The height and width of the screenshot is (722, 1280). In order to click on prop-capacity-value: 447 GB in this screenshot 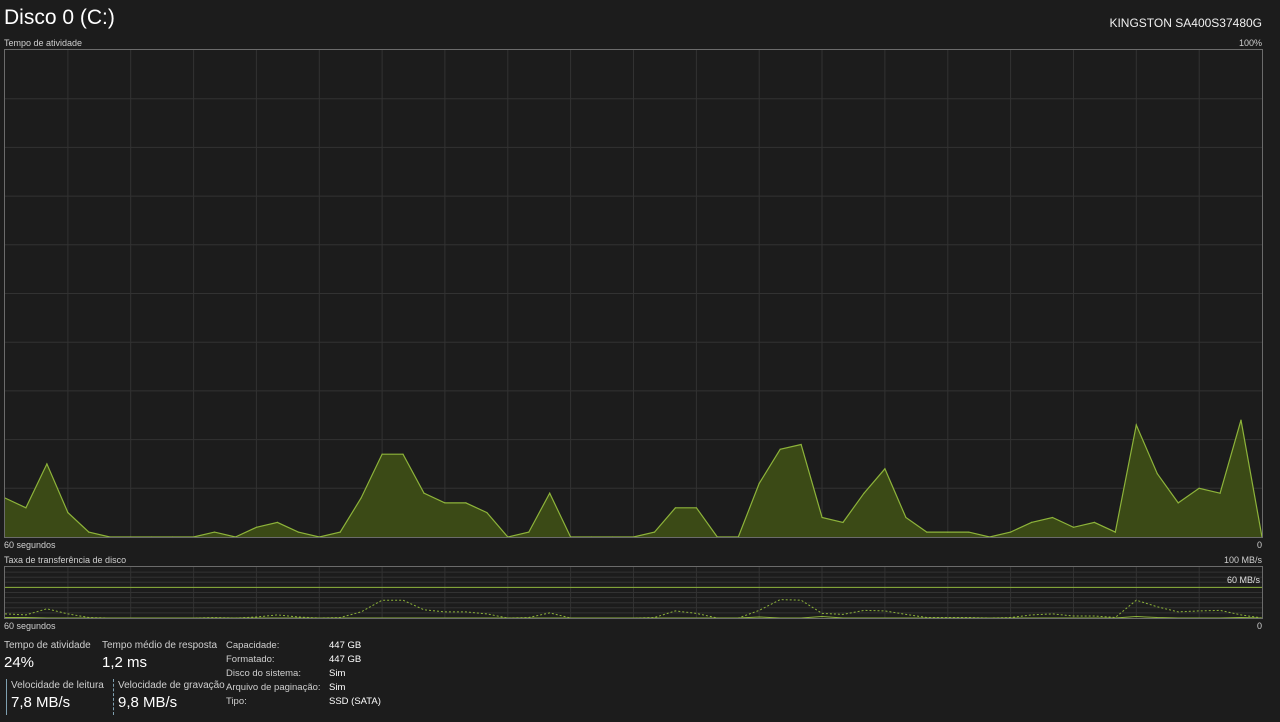, I will do `click(345, 645)`.